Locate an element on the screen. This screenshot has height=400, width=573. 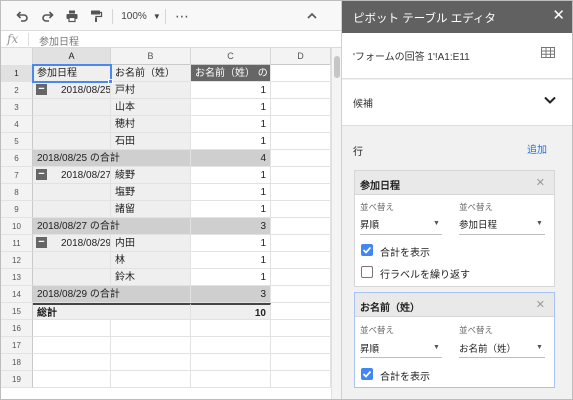
row-header: 3 is located at coordinates (17, 107).